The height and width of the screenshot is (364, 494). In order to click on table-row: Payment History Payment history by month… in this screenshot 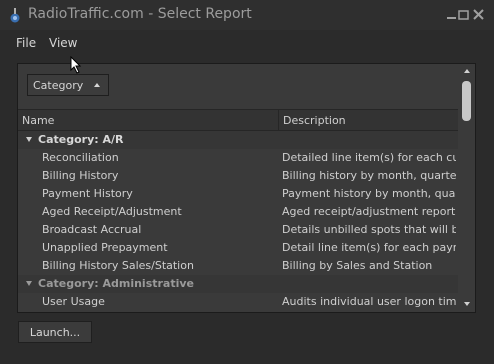, I will do `click(238, 194)`.